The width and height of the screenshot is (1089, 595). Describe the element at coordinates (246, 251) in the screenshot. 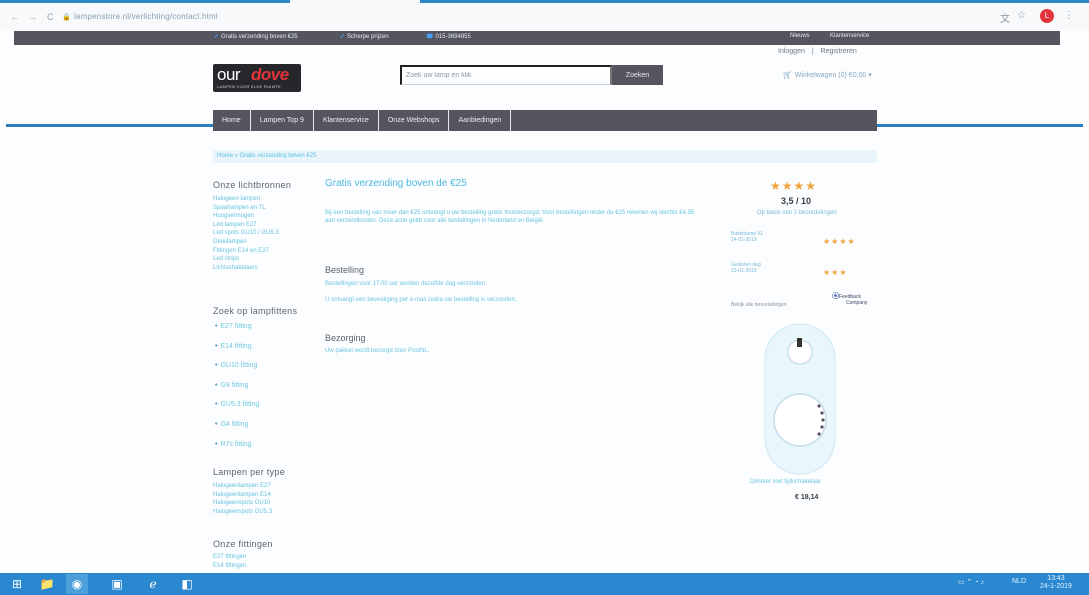

I see `sidebar-link: Fittingen E14 en E27` at that location.